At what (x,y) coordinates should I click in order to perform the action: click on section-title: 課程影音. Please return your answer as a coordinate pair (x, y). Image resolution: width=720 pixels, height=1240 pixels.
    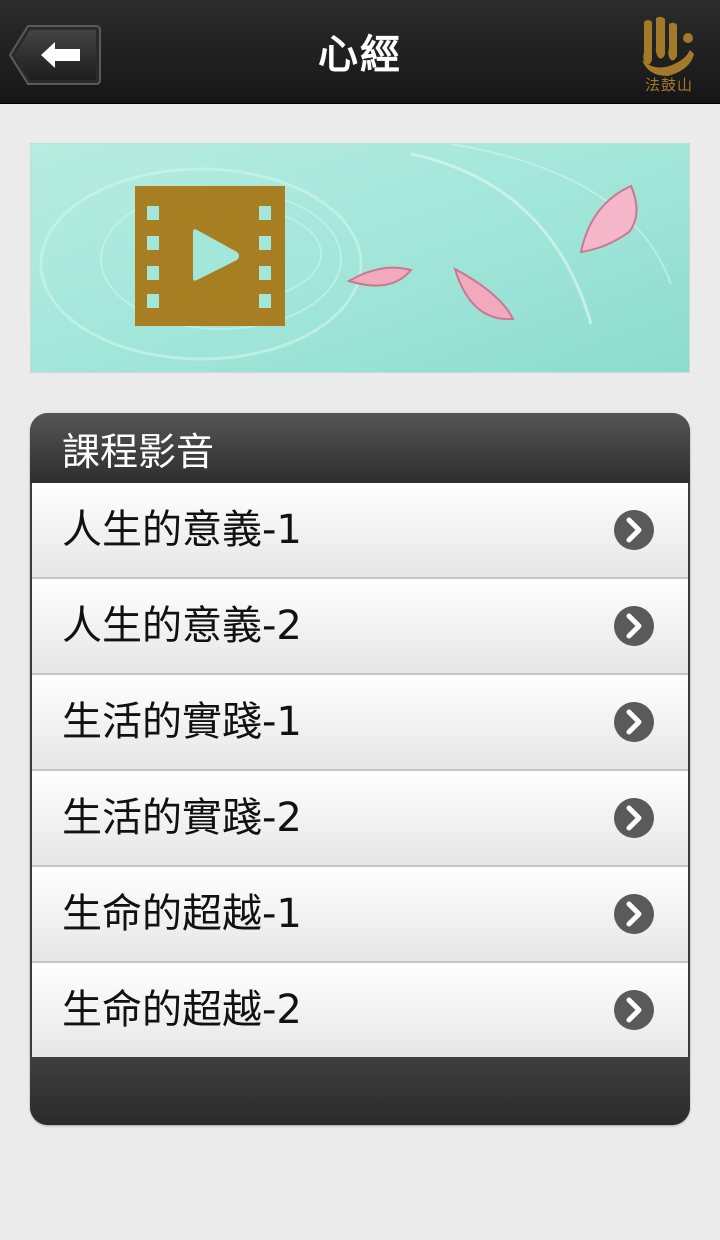
    Looking at the image, I should click on (138, 452).